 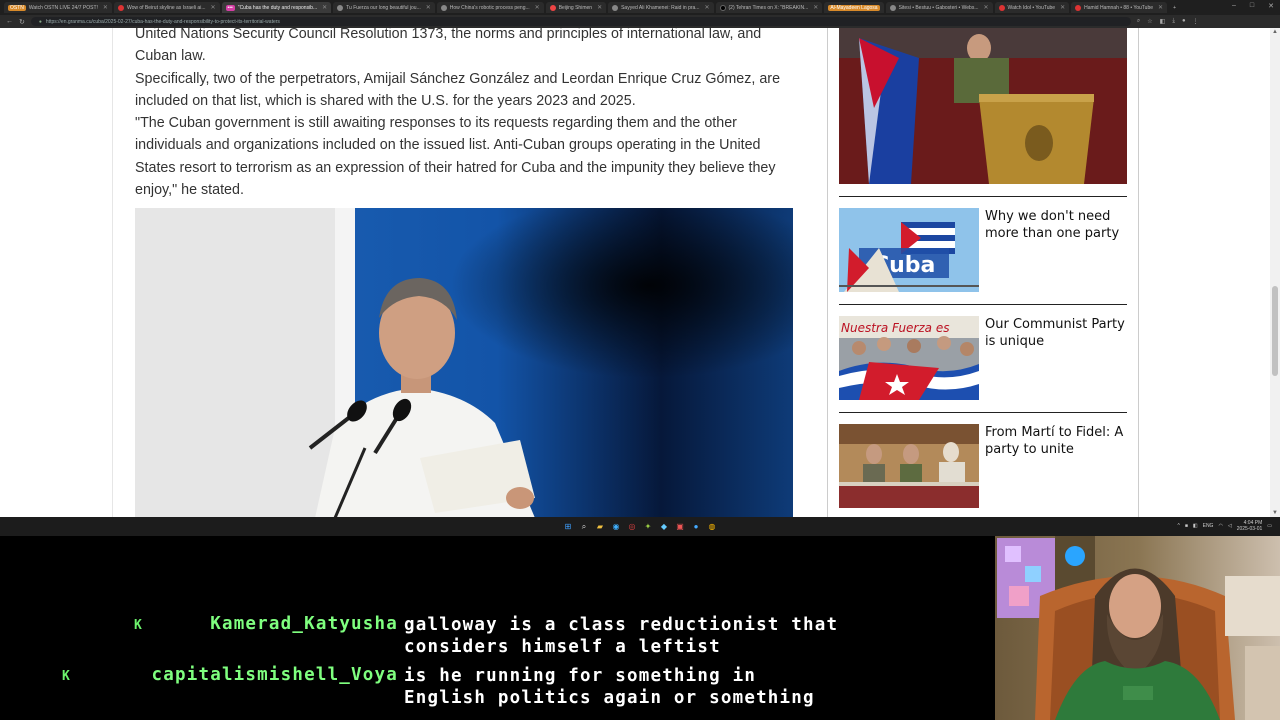 What do you see at coordinates (58, 7) in the screenshot?
I see `browser-tab: OSTN Watch OSTN LIVE 24/7 POST! ✕` at bounding box center [58, 7].